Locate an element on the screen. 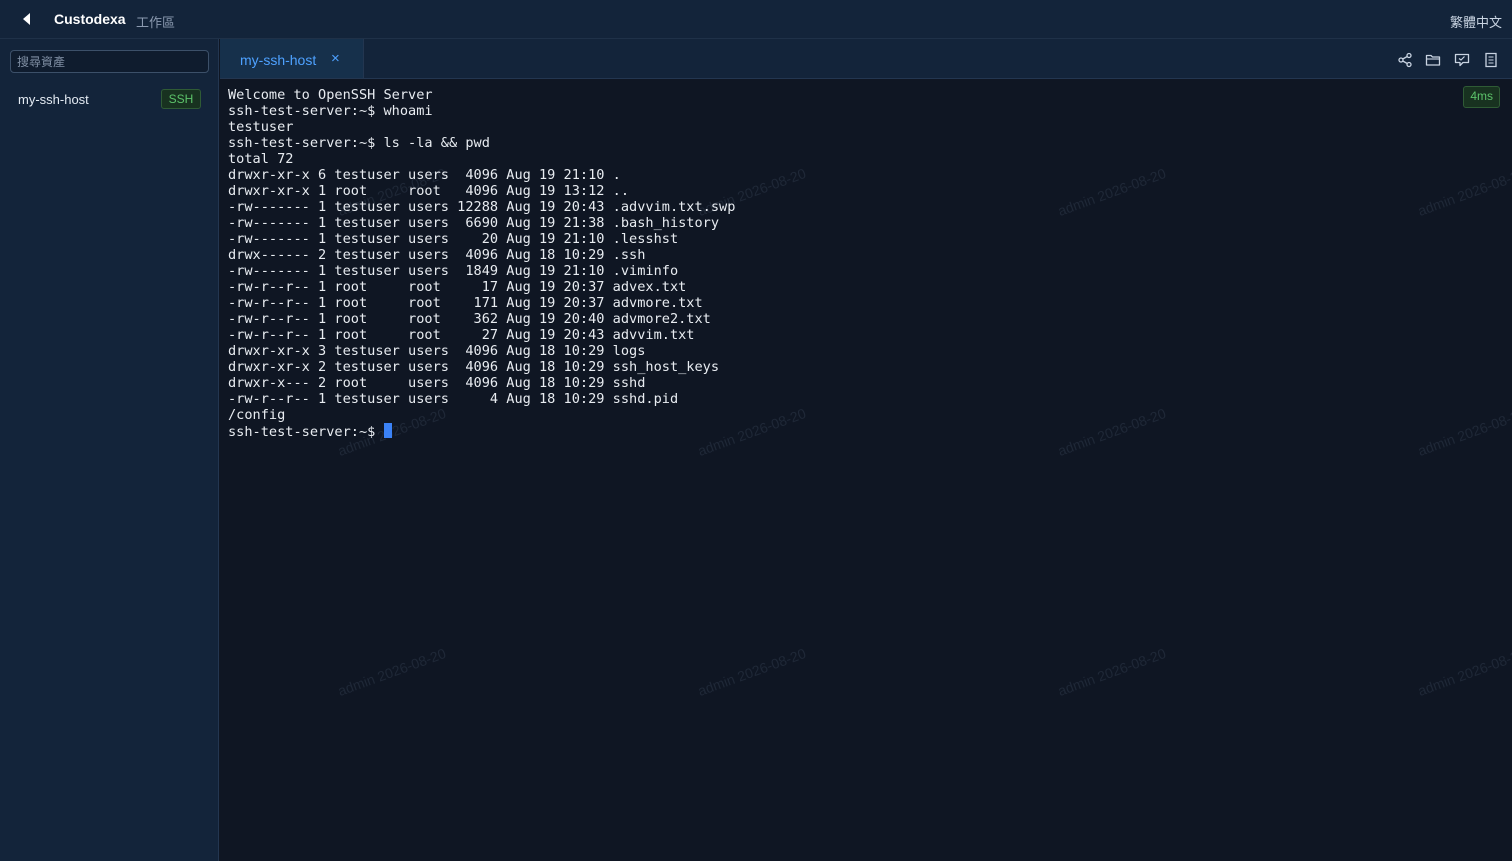 The width and height of the screenshot is (1512, 861). terminal-line: ssh-test-server:~$ ls -la && pwd is located at coordinates (359, 143).